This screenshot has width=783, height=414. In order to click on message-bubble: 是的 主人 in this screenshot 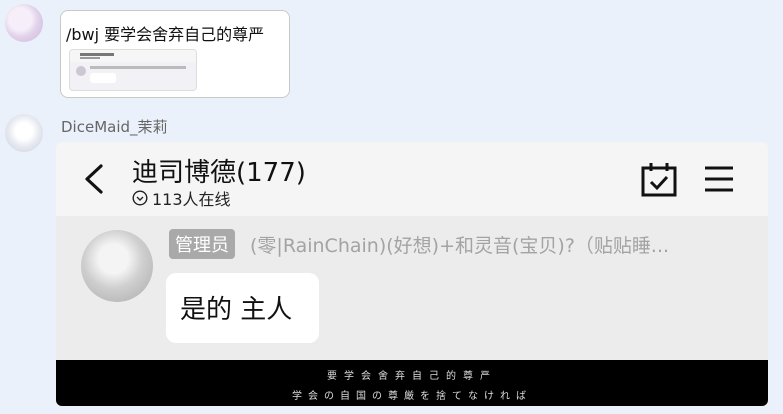, I will do `click(242, 308)`.